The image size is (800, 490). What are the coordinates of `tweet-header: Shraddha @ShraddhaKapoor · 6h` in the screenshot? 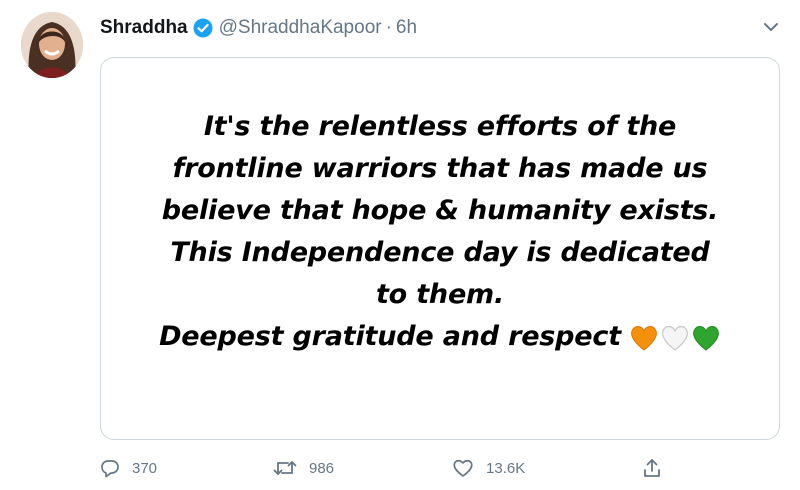 It's located at (258, 28).